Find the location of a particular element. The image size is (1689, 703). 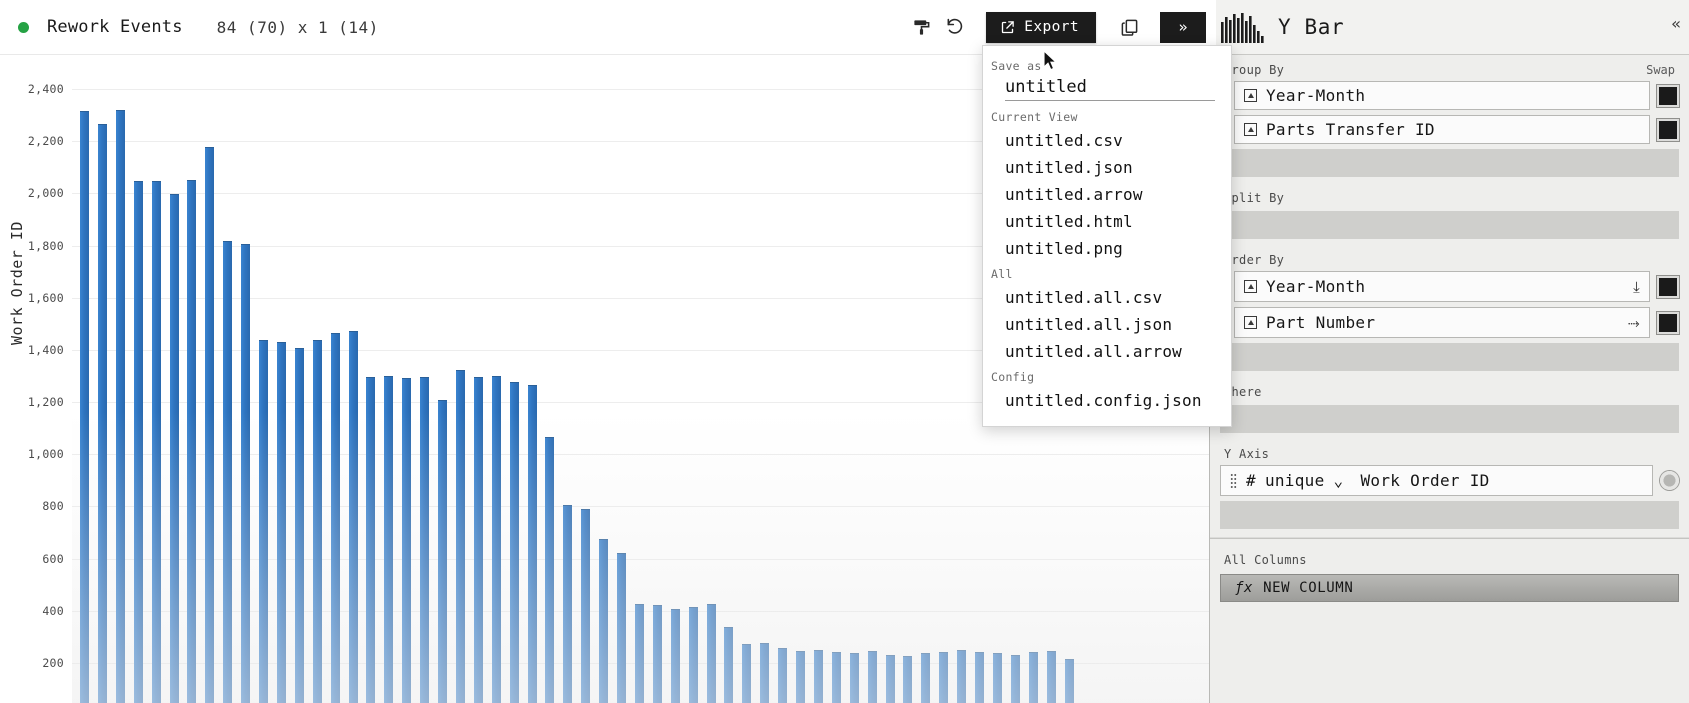

group-by-row-1: Parts Transfer ID is located at coordinates (1449, 129).